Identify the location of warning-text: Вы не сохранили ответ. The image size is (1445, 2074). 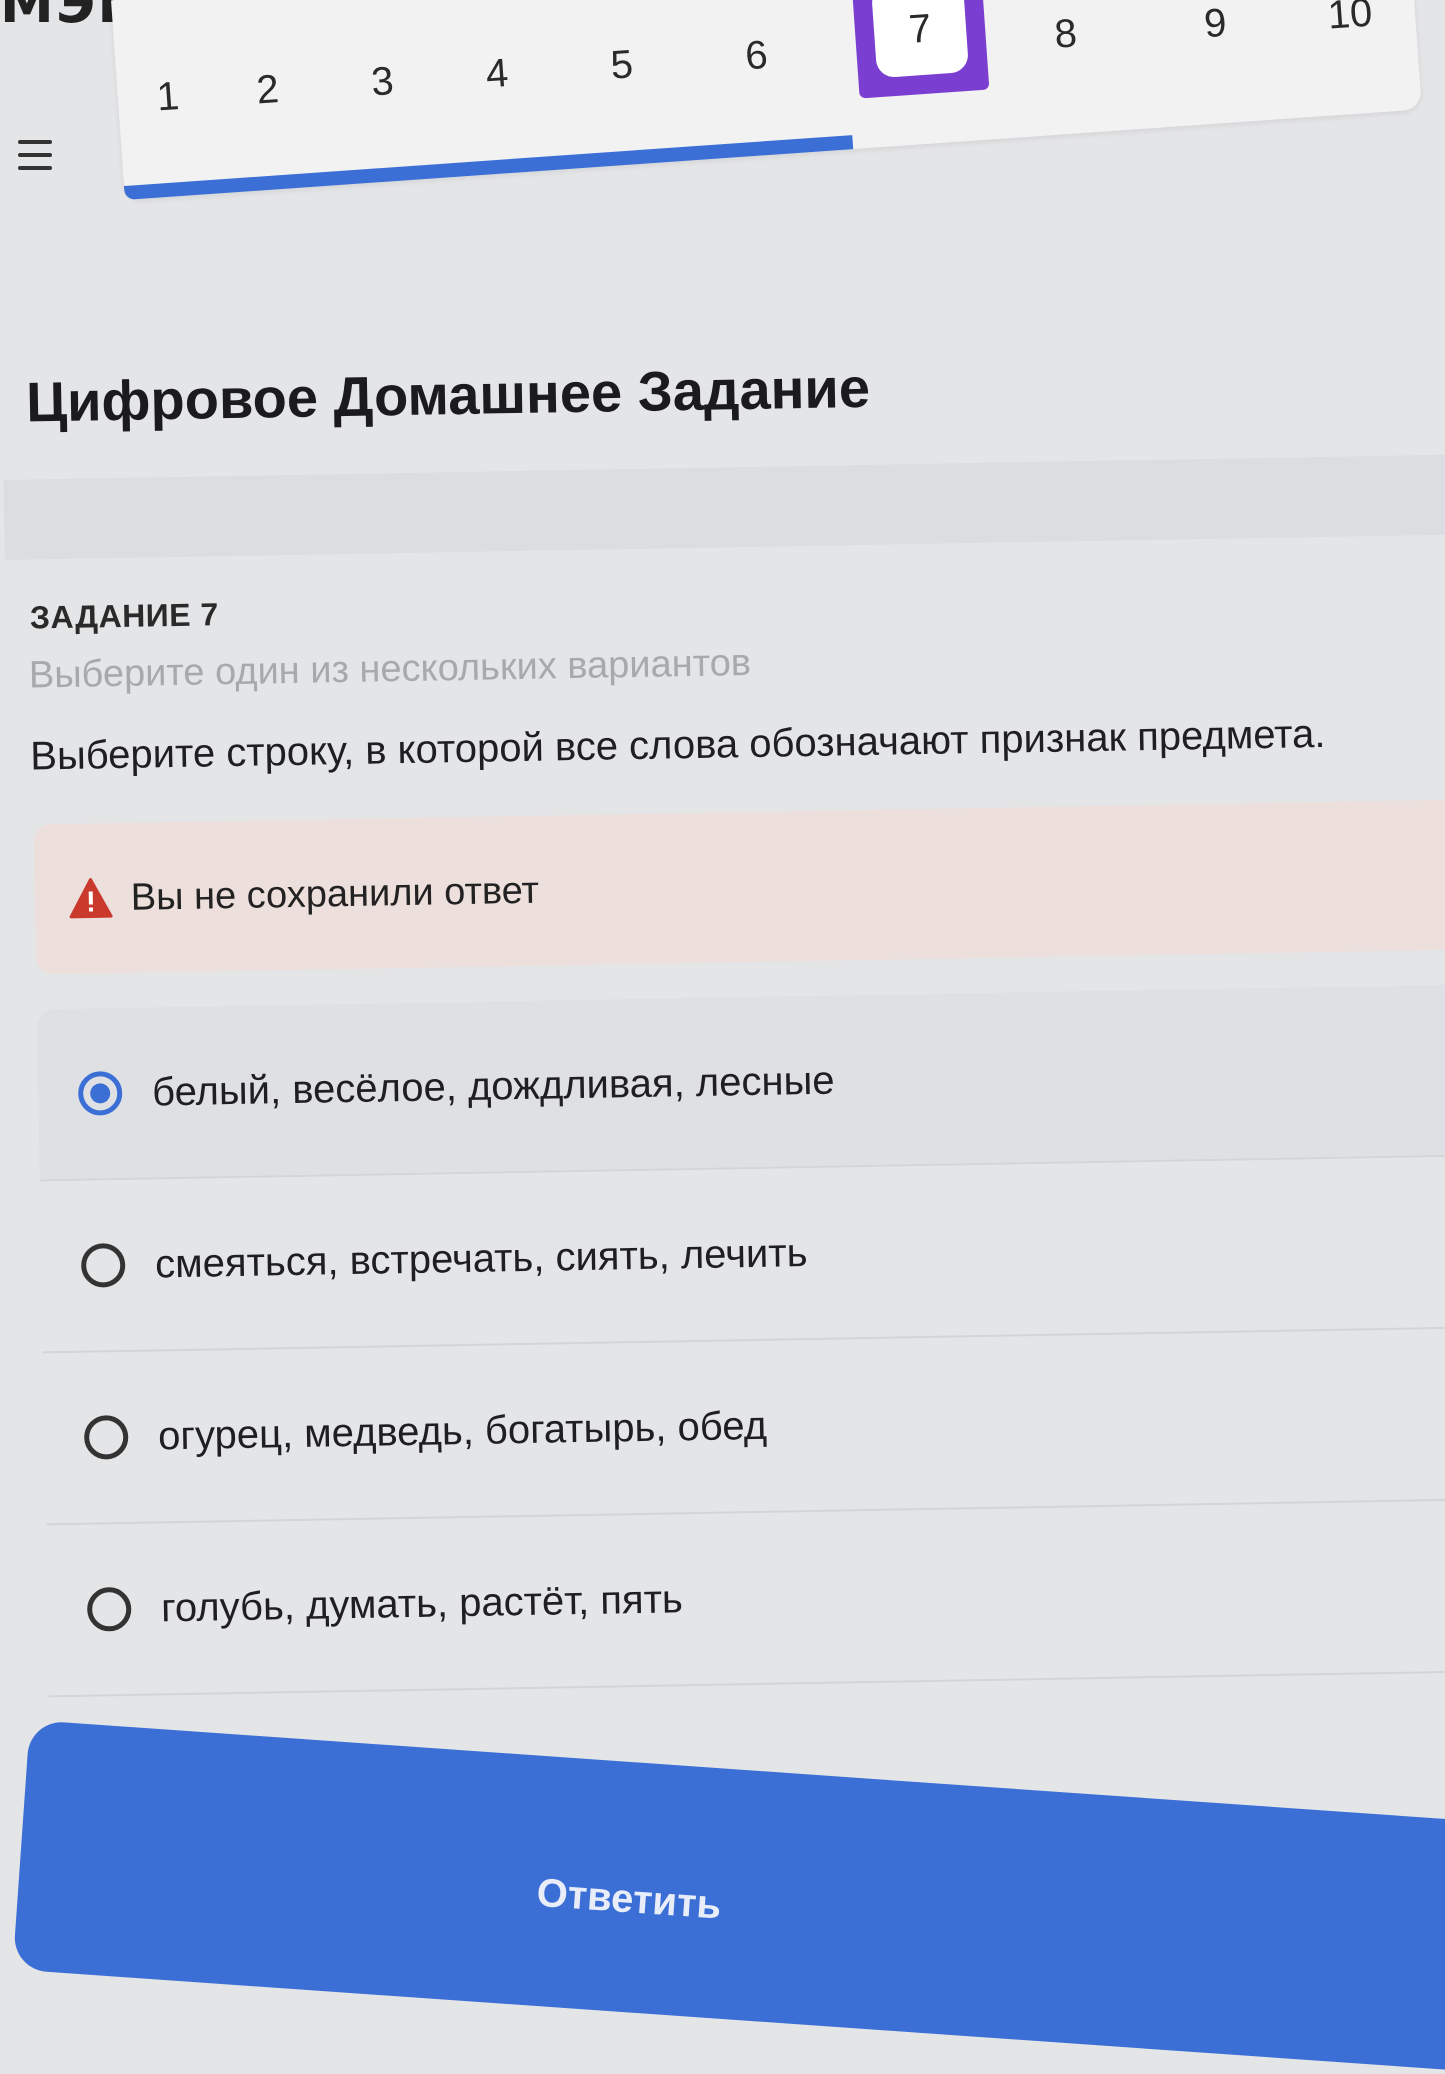
(335, 894).